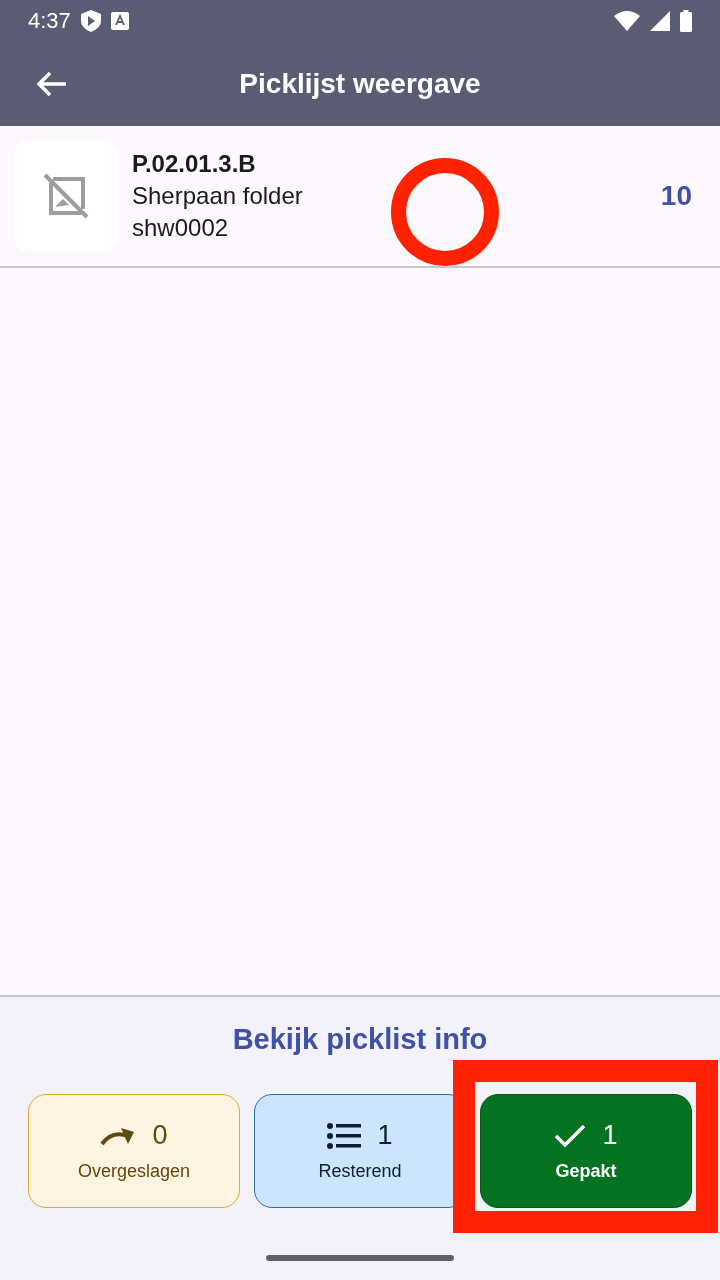 The width and height of the screenshot is (720, 1280). I want to click on product-name: Sherpaan folder, so click(218, 196).